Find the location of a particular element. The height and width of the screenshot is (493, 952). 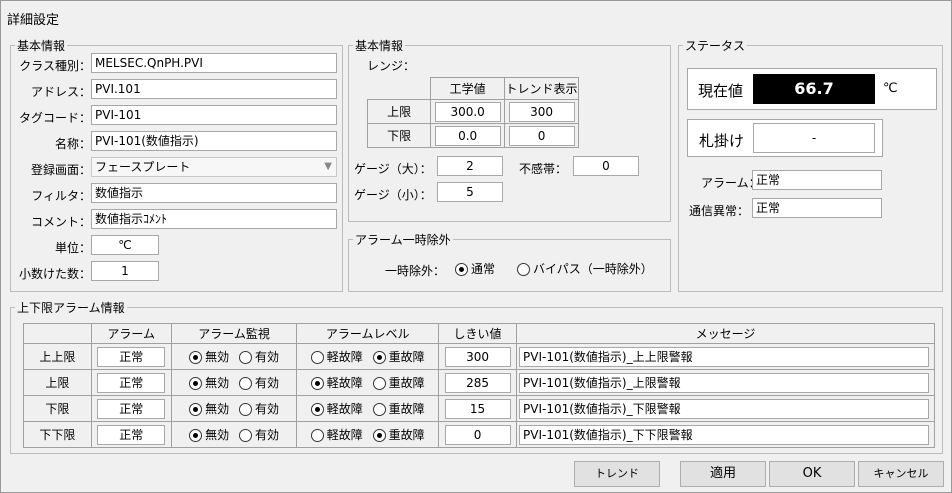

decimal-field: 1 is located at coordinates (125, 271).